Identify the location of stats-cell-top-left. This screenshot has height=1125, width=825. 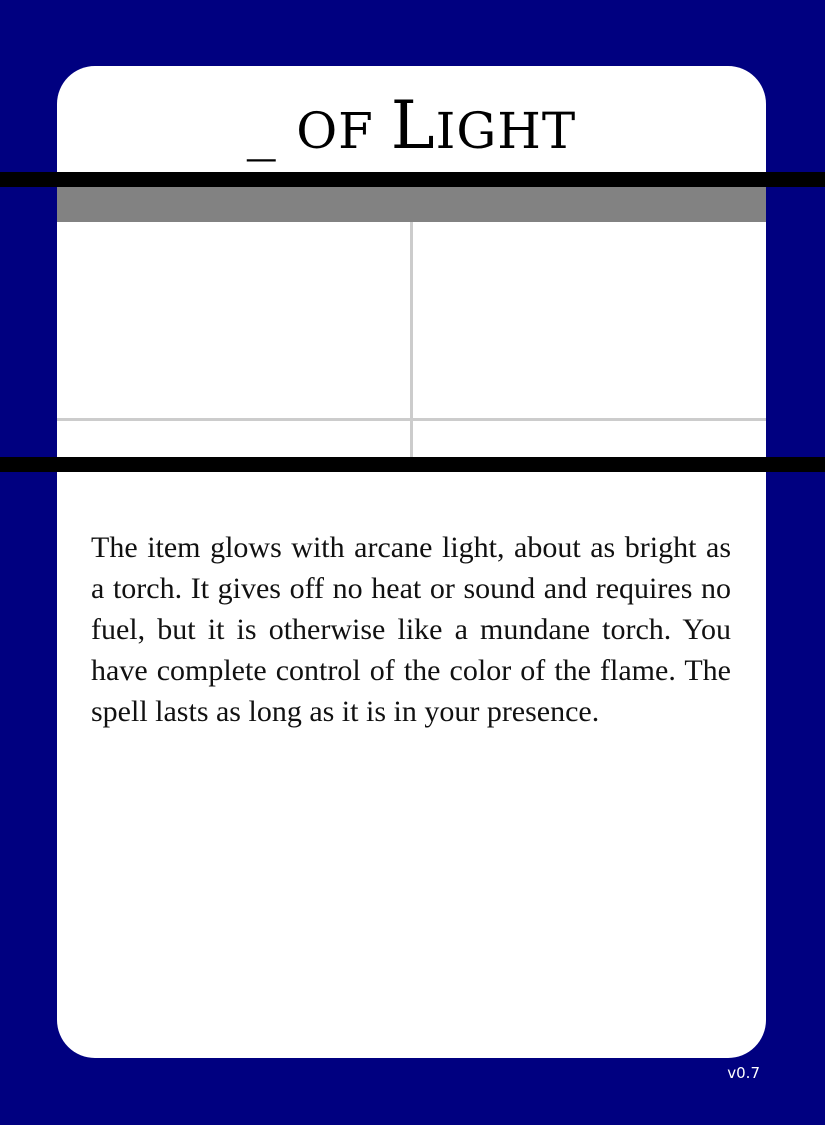
(233, 320).